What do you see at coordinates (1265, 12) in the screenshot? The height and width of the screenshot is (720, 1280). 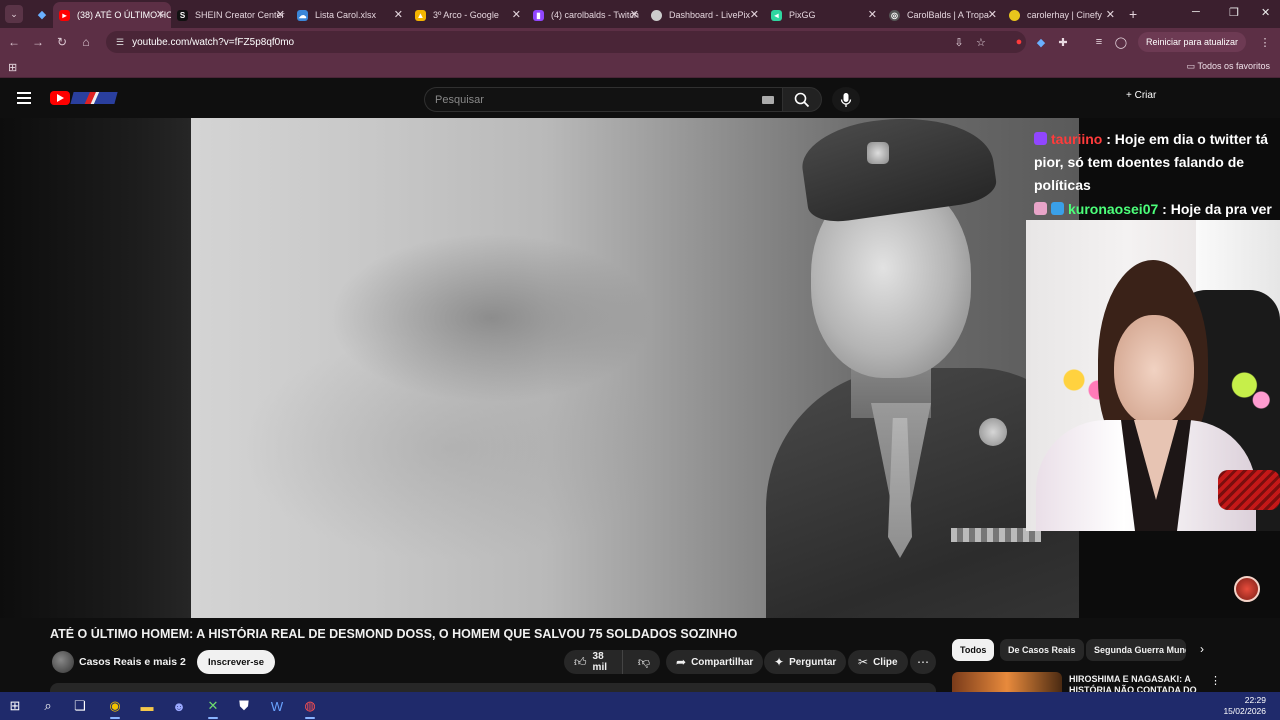 I see `close-window-icon: ✕` at bounding box center [1265, 12].